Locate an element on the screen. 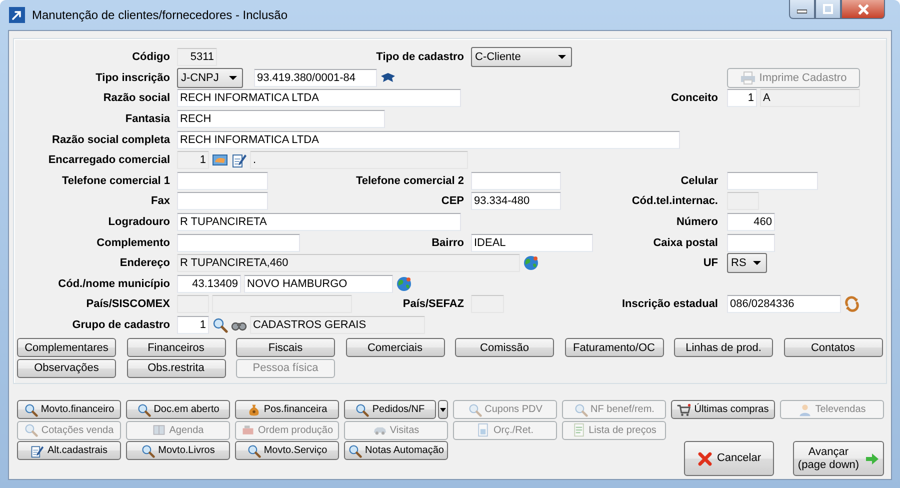  action-button: Pos.financeira is located at coordinates (287, 409).